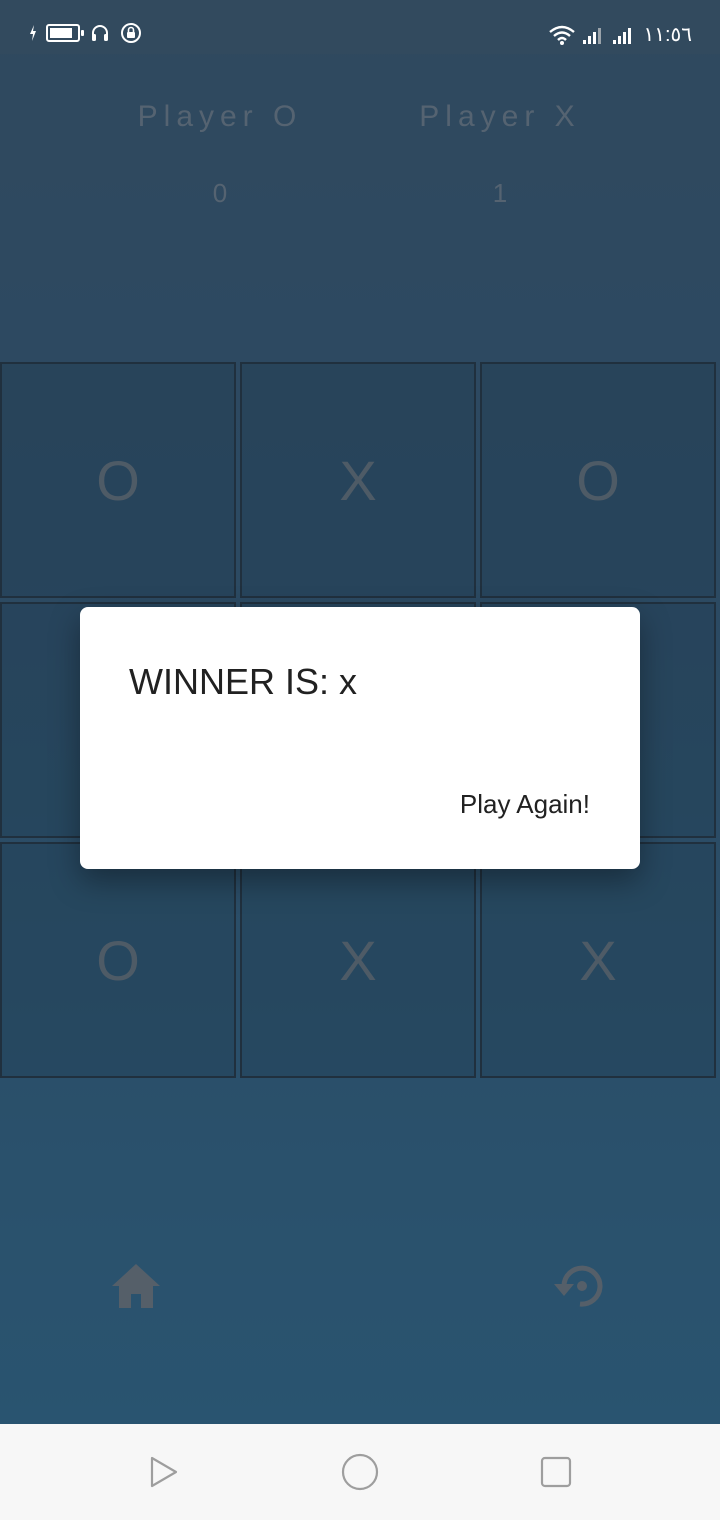 This screenshot has height=1520, width=720. I want to click on recents-square-icon, so click(556, 1472).